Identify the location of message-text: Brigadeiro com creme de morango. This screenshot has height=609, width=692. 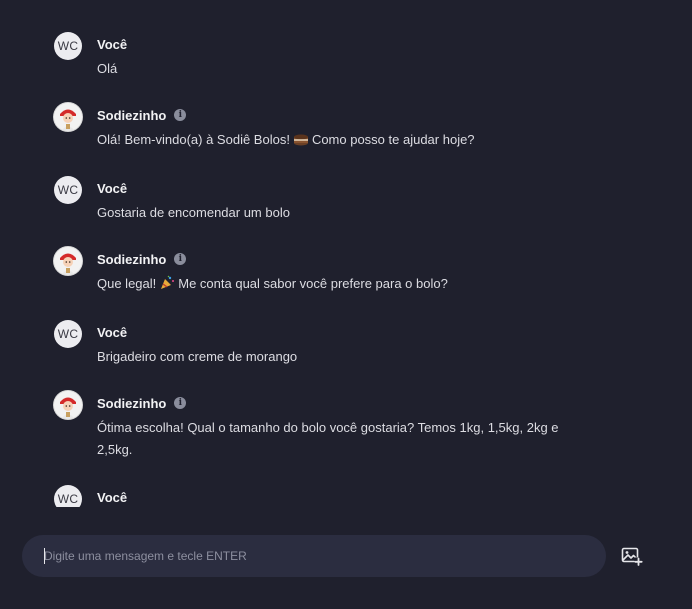
(197, 356).